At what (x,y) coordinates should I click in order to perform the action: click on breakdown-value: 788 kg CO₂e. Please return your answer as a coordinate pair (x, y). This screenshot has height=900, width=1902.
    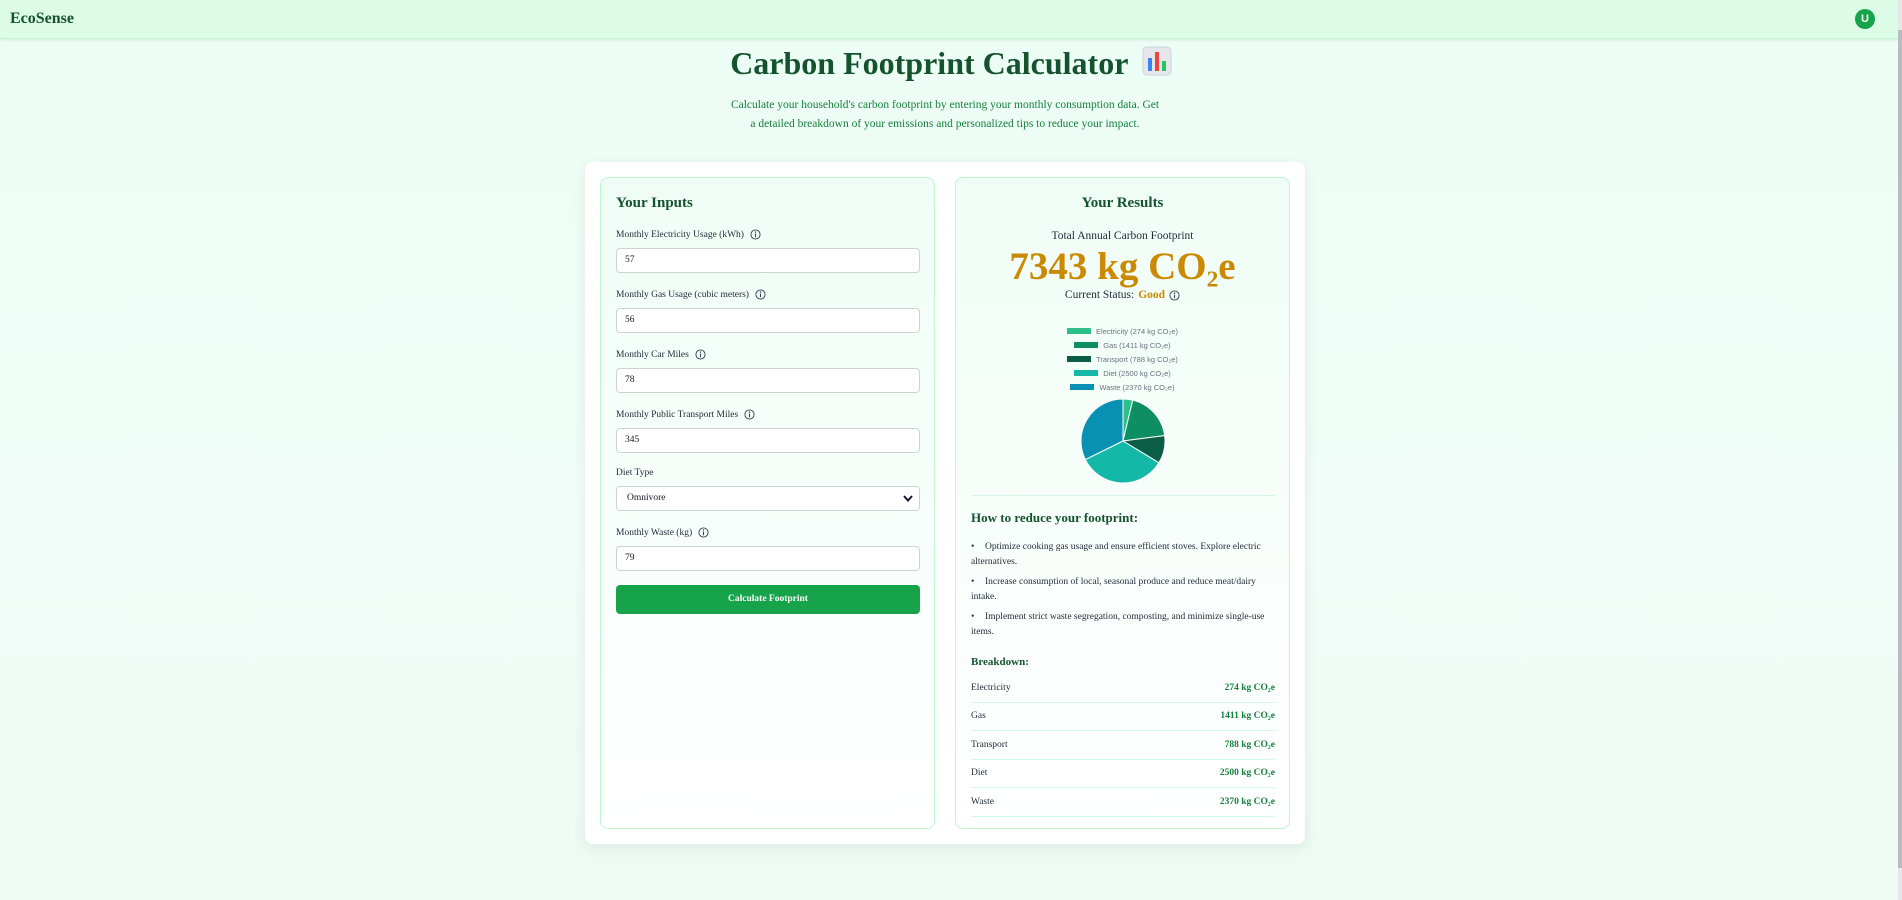
    Looking at the image, I should click on (1249, 744).